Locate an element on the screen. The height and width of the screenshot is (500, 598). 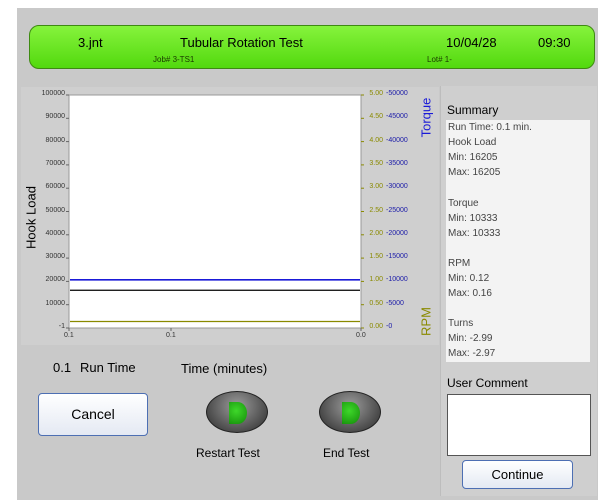
end-test-button is located at coordinates (350, 412).